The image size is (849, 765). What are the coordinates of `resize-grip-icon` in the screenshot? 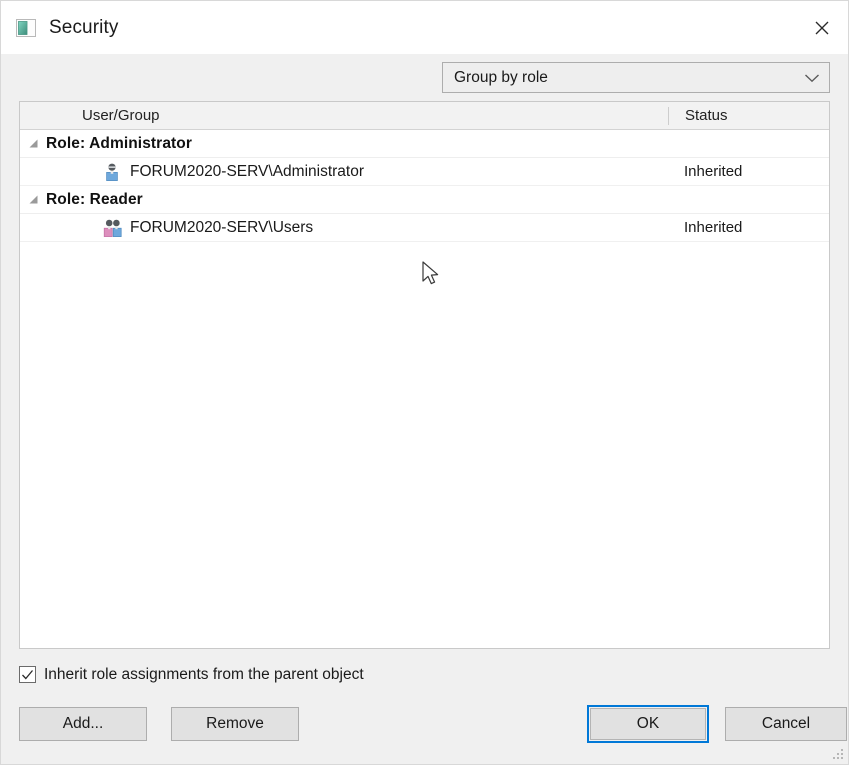 It's located at (838, 754).